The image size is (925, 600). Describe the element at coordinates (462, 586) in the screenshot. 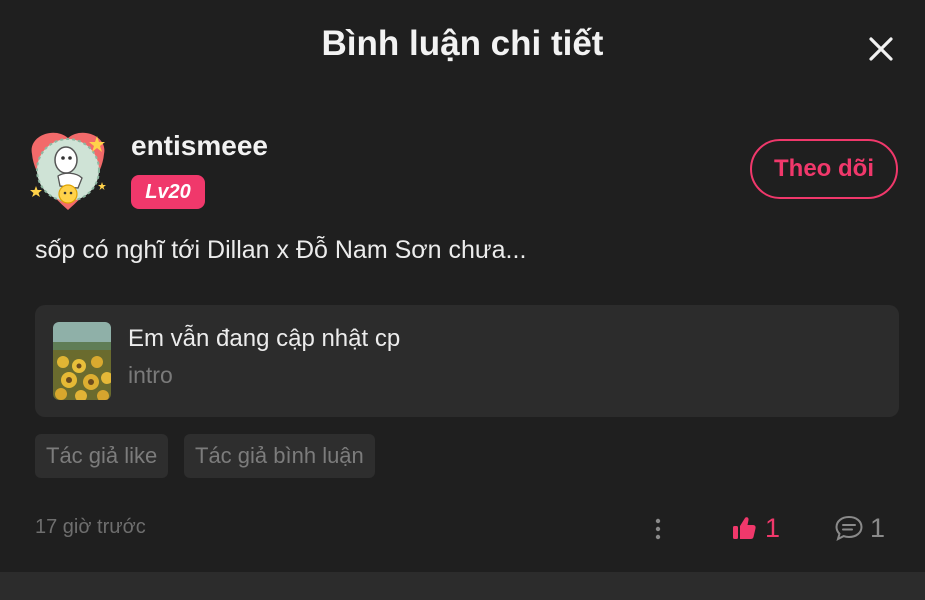

I see `bottom-divider` at that location.